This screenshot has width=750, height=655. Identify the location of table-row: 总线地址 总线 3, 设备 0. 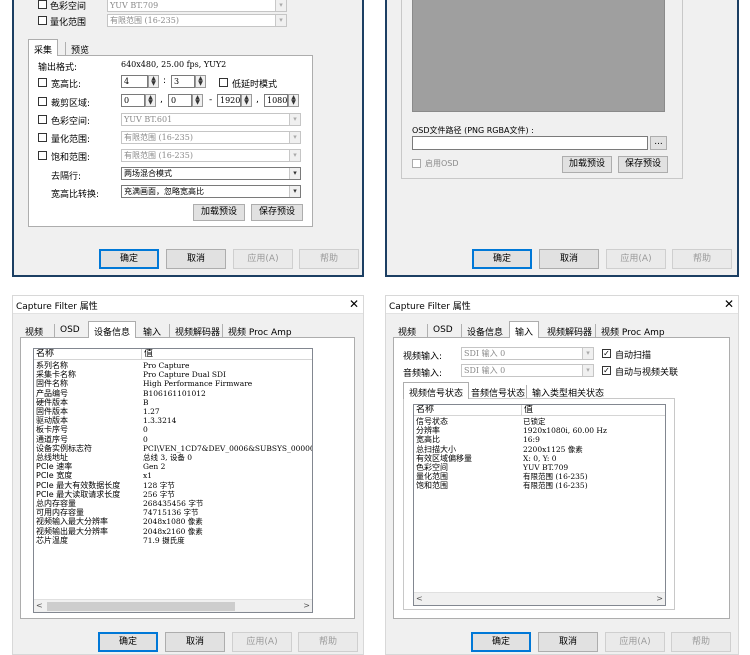
(173, 457).